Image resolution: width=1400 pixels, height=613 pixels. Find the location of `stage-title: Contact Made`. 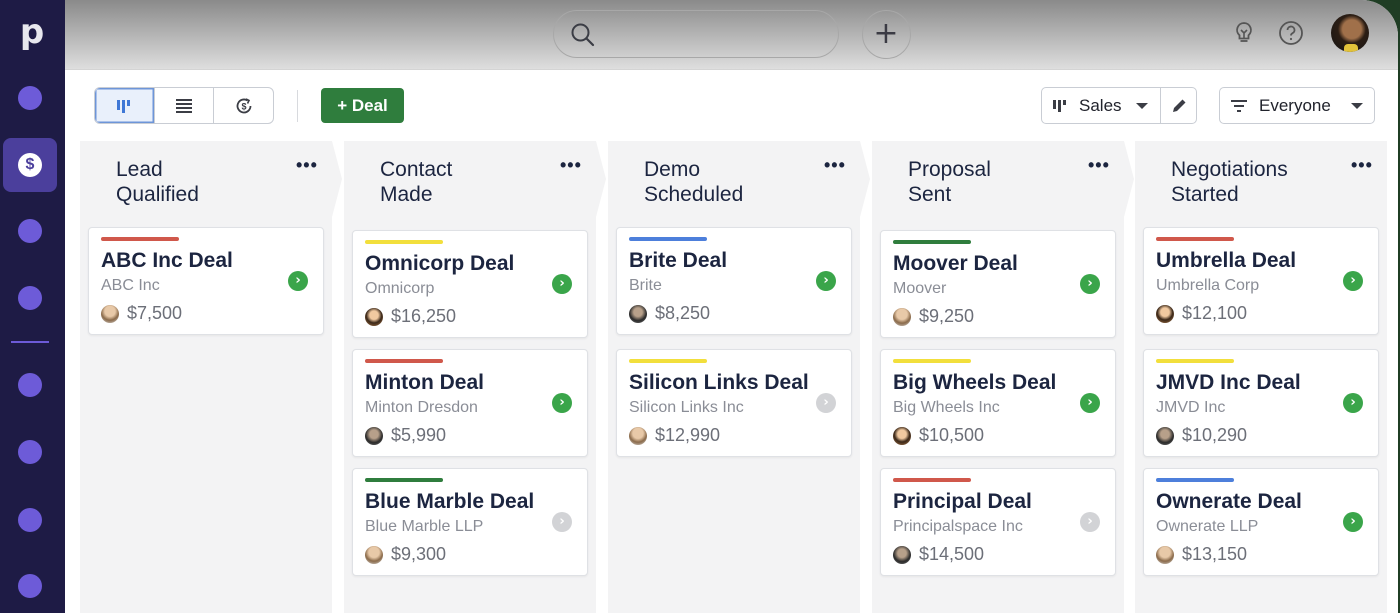

stage-title: Contact Made is located at coordinates (416, 182).